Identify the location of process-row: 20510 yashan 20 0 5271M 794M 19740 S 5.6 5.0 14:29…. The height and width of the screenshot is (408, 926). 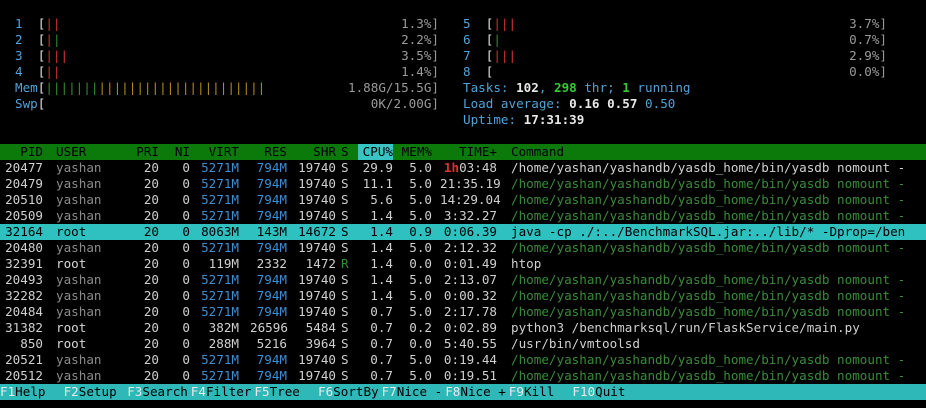
(463, 200).